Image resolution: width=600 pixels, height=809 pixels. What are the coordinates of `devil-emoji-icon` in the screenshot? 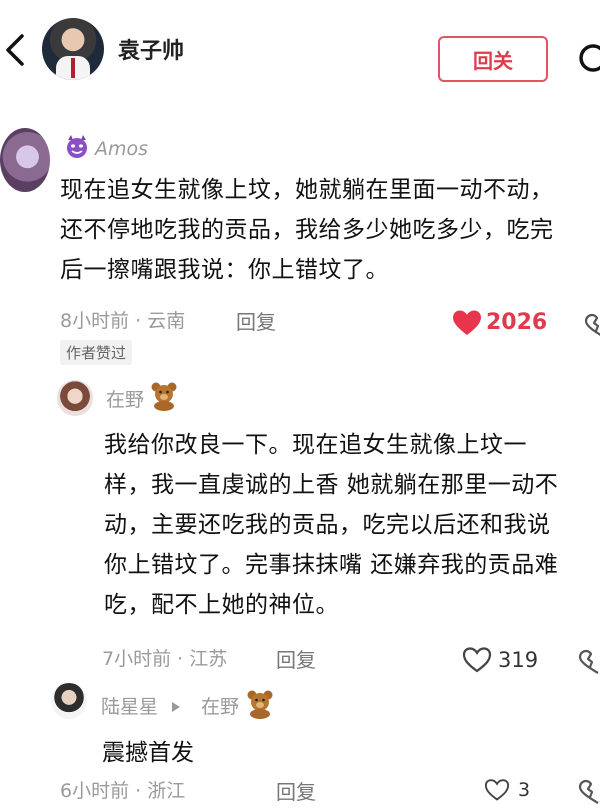 It's located at (77, 146).